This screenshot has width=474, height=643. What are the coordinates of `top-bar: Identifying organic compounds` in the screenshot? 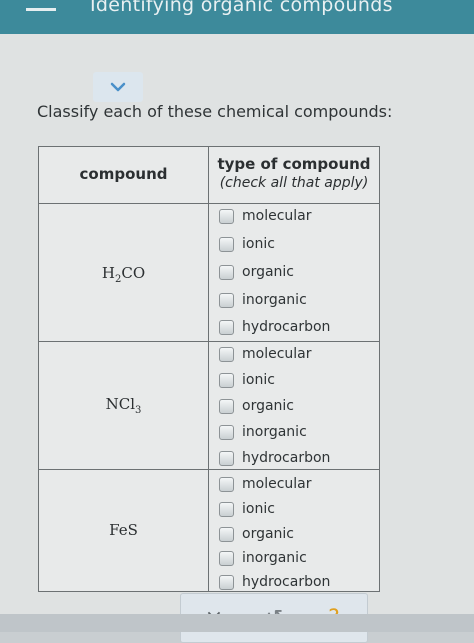 It's located at (237, 17).